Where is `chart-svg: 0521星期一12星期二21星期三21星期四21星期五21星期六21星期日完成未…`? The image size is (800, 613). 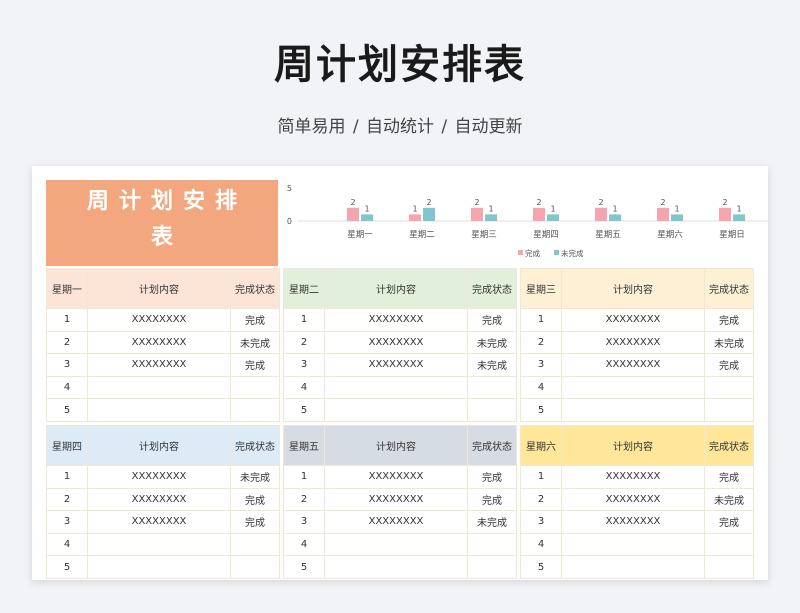
chart-svg: 0521星期一12星期二21星期三21星期四21星期五21星期六21星期日完成未… is located at coordinates (527, 221).